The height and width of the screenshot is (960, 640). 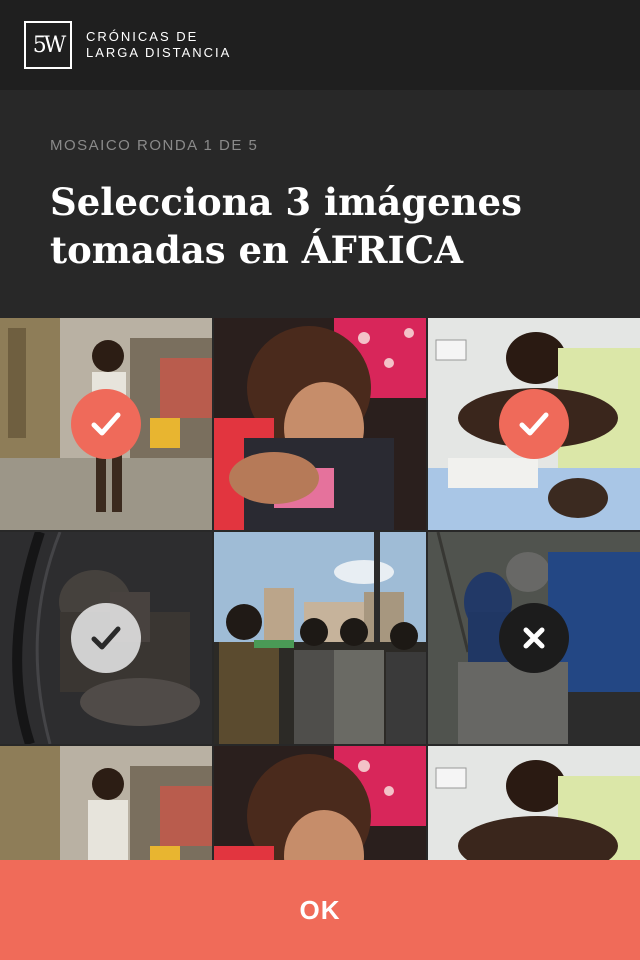 I want to click on wrong-cross-badge, so click(x=534, y=638).